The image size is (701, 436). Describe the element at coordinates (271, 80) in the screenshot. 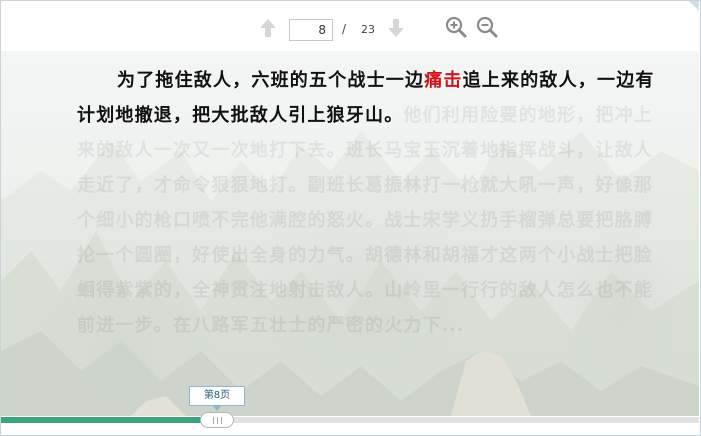

I see `paragraph-text: 为了拖住敌人，六班的五个战士一边` at that location.